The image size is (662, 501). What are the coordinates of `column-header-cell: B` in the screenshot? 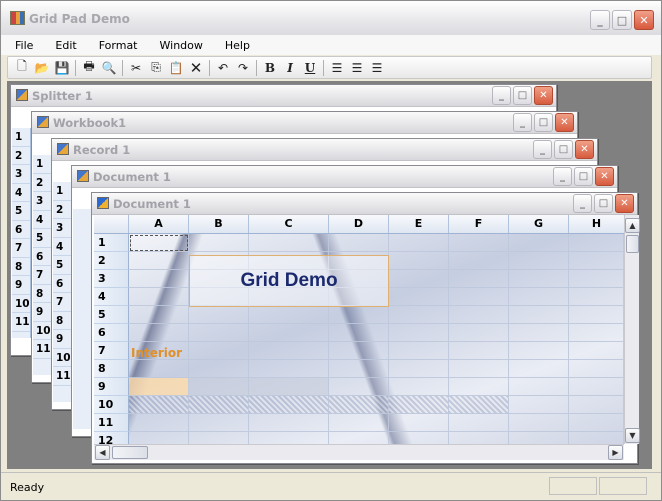 It's located at (219, 224).